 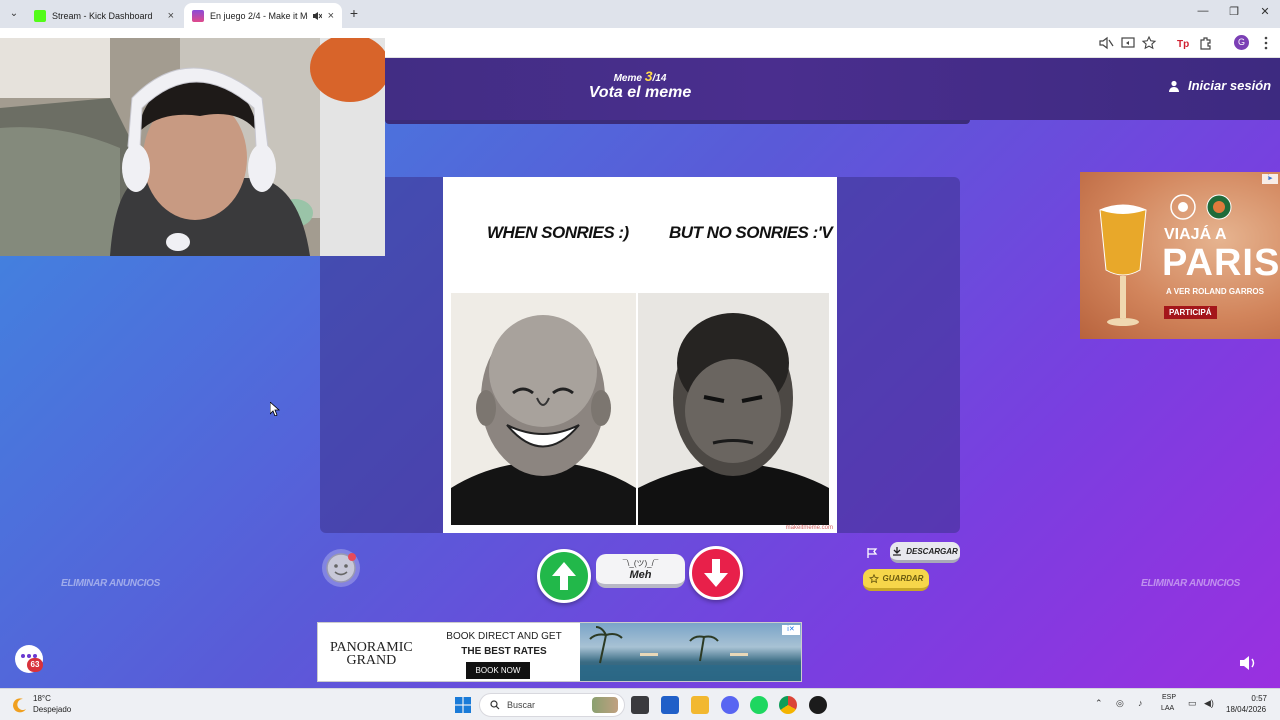 I want to click on login-button: Iniciar sesión, so click(x=1219, y=85).